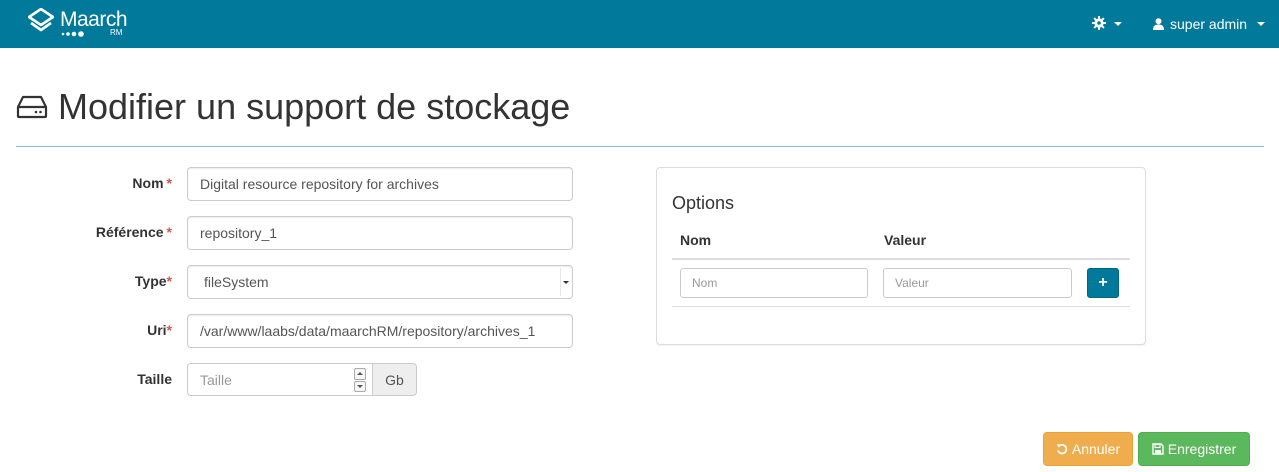  I want to click on brand-logo: Maarch RM, so click(83, 24).